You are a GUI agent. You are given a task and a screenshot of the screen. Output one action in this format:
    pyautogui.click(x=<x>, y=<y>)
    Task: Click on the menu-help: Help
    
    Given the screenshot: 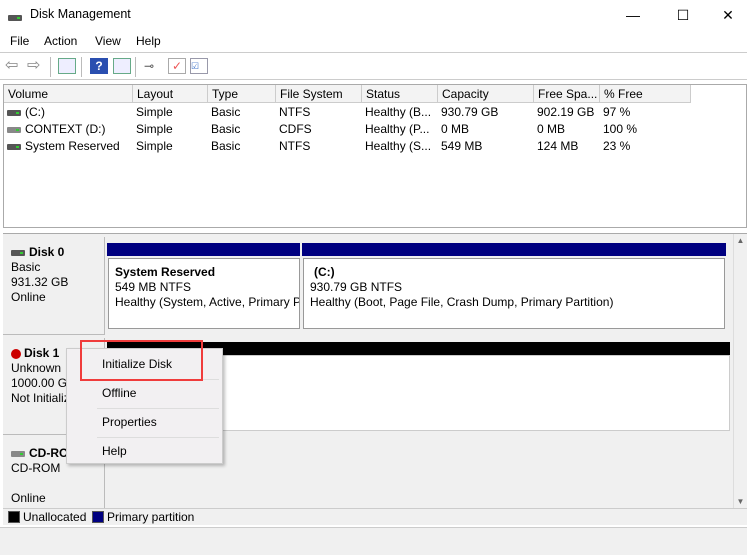 What is the action you would take?
    pyautogui.click(x=148, y=41)
    